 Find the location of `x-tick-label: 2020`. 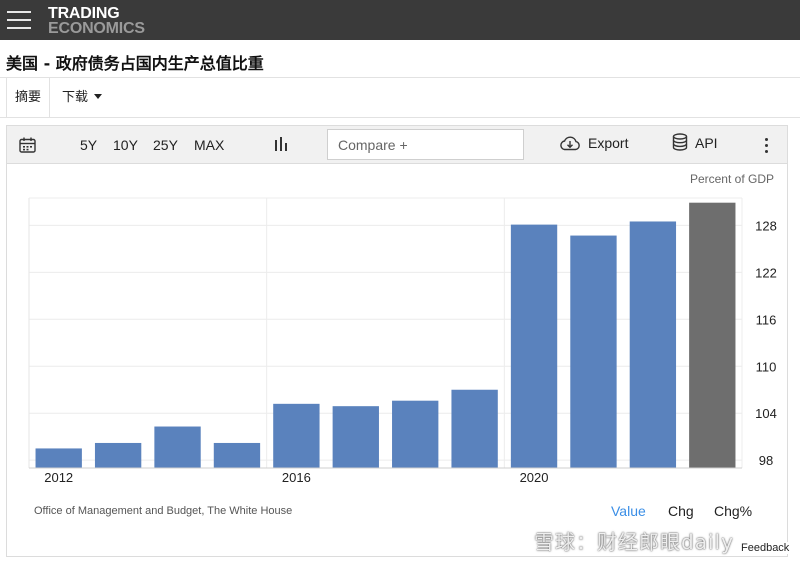

x-tick-label: 2020 is located at coordinates (534, 477).